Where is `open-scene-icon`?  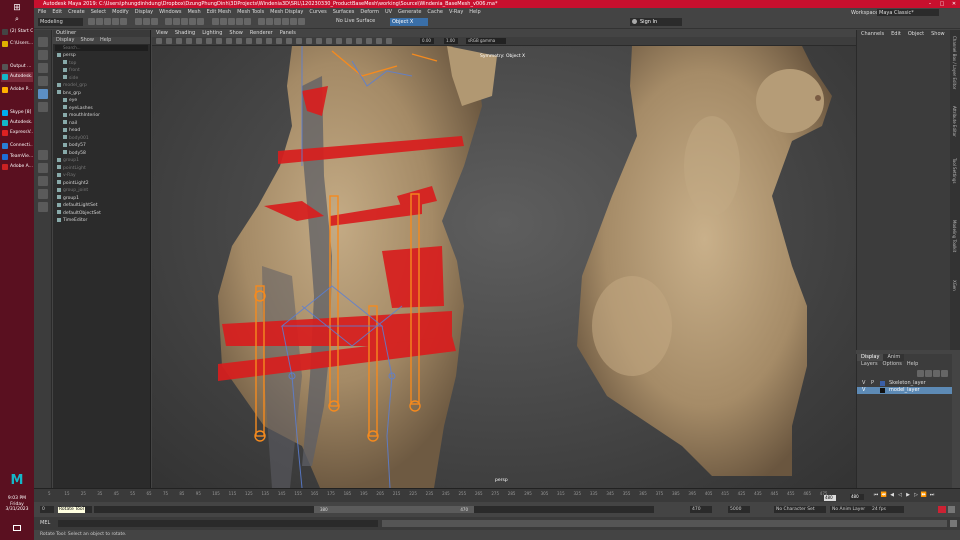 open-scene-icon is located at coordinates (99, 21).